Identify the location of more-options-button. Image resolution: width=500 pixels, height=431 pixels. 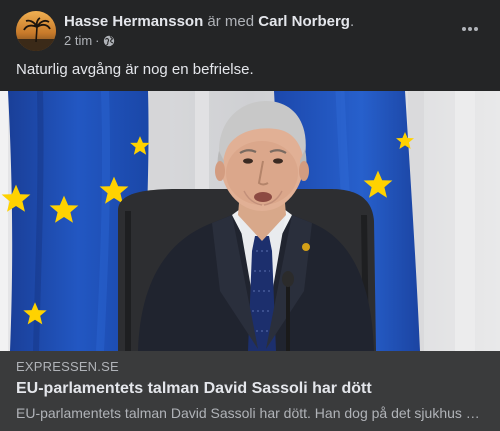
(470, 29).